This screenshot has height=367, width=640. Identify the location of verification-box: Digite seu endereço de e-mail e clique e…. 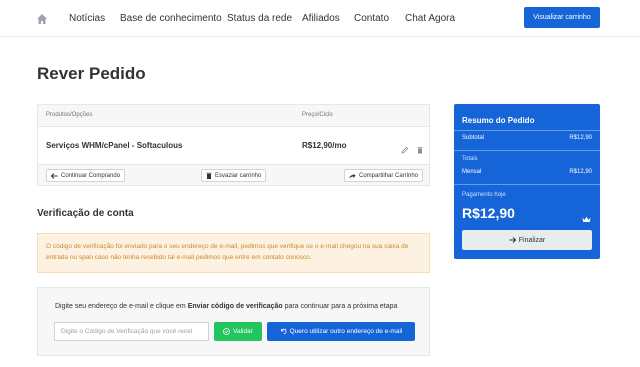
(233, 321).